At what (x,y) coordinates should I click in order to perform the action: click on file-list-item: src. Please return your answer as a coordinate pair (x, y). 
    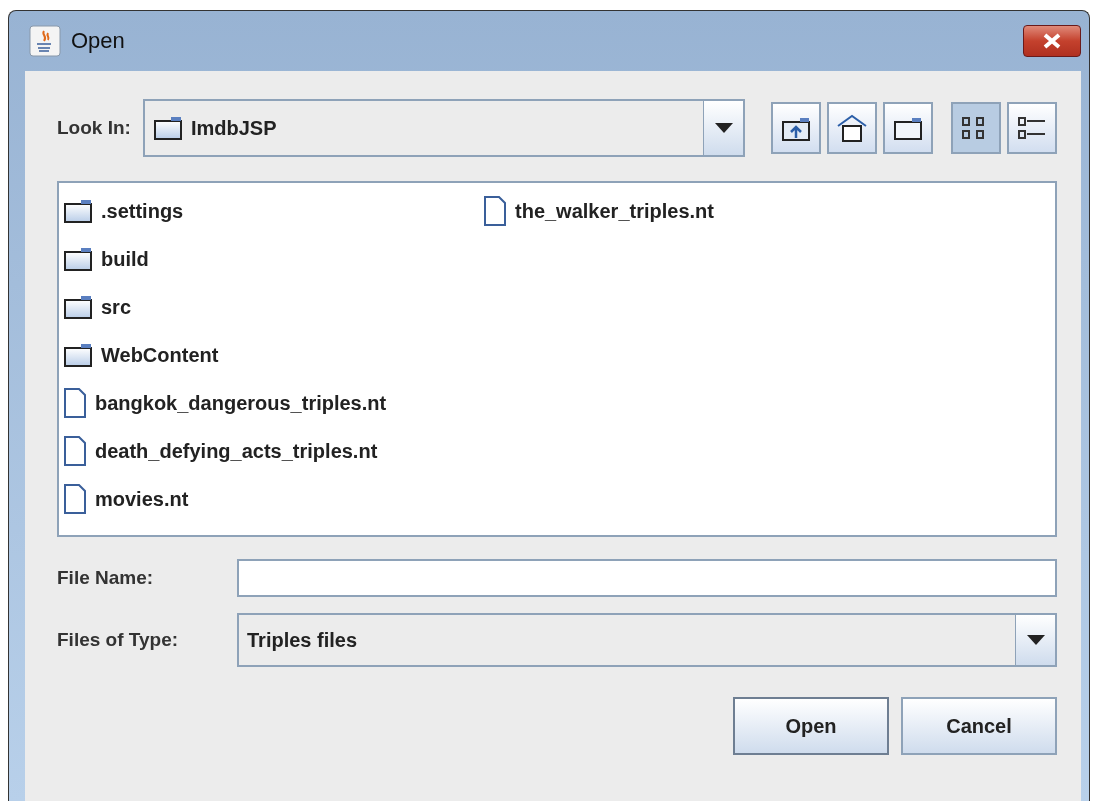
    Looking at the image, I should click on (273, 307).